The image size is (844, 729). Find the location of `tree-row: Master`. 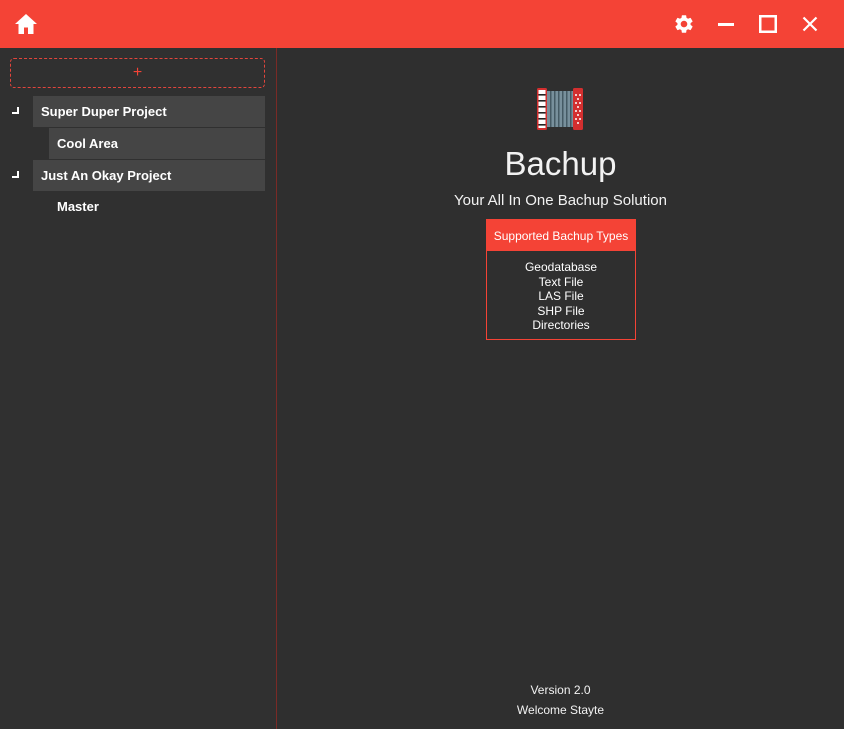

tree-row: Master is located at coordinates (138, 206).